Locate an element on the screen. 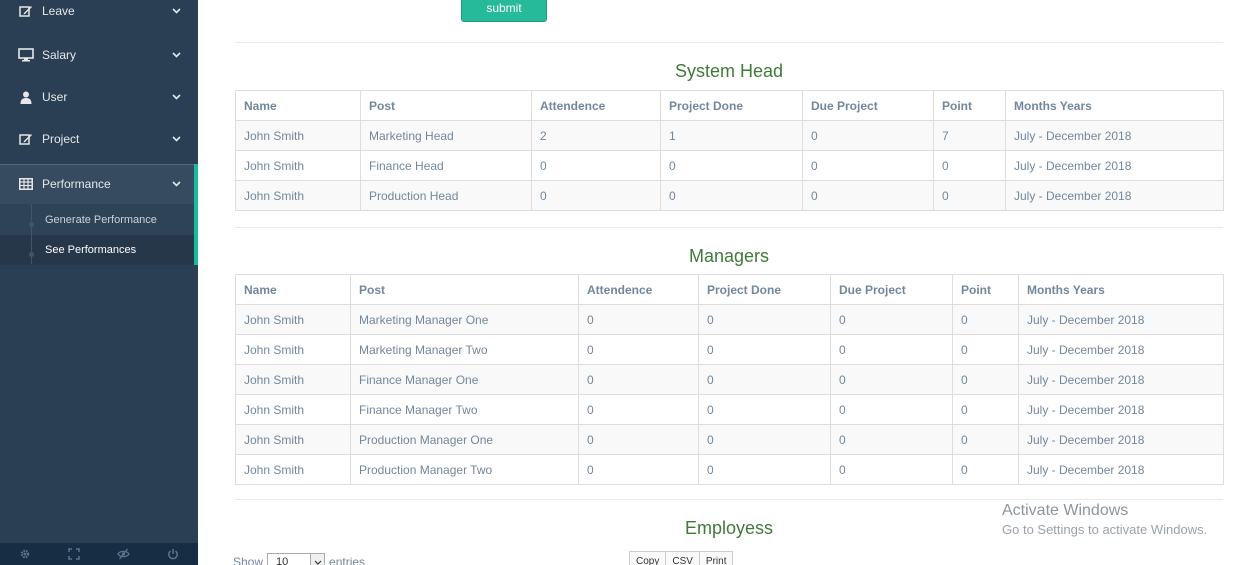 The height and width of the screenshot is (565, 1244). sidebar-item-leave: Leave is located at coordinates (99, 15).